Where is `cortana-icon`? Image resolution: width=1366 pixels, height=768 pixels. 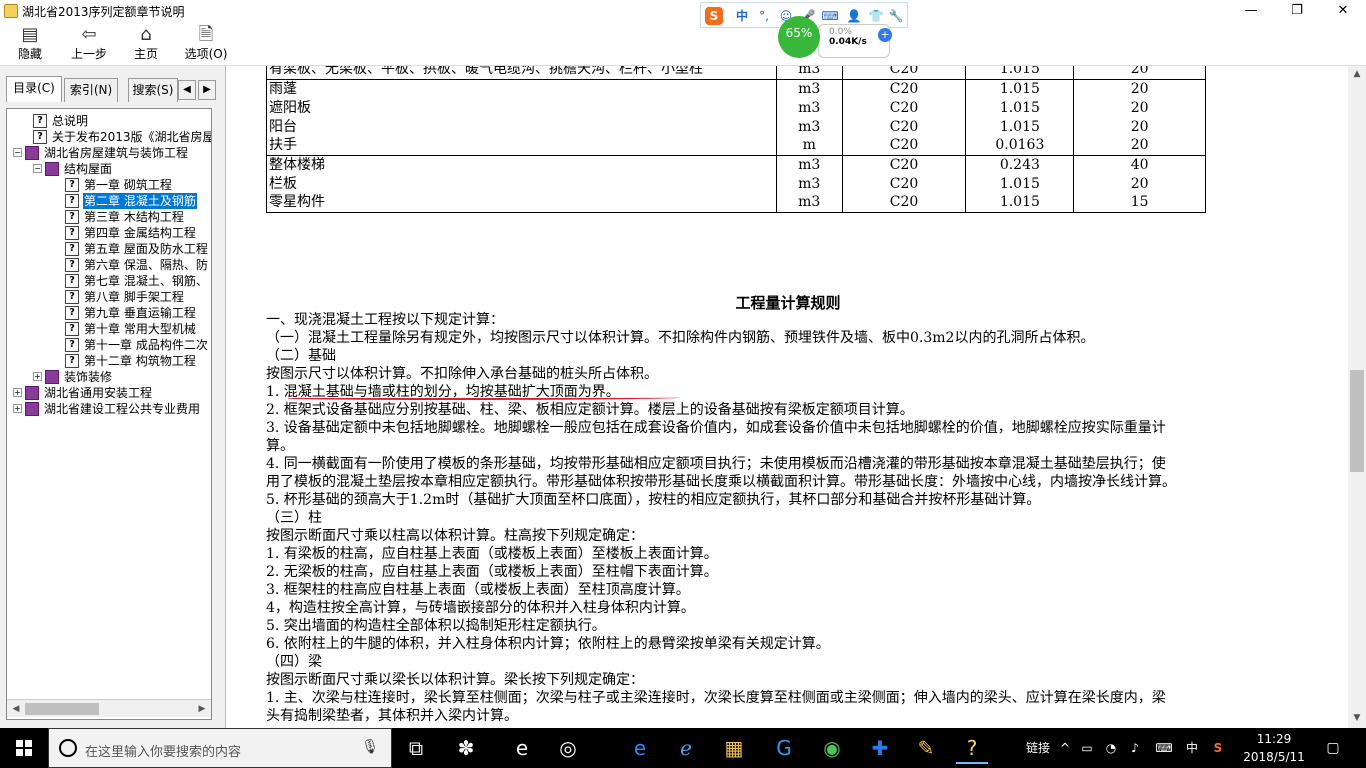
cortana-icon is located at coordinates (68, 748).